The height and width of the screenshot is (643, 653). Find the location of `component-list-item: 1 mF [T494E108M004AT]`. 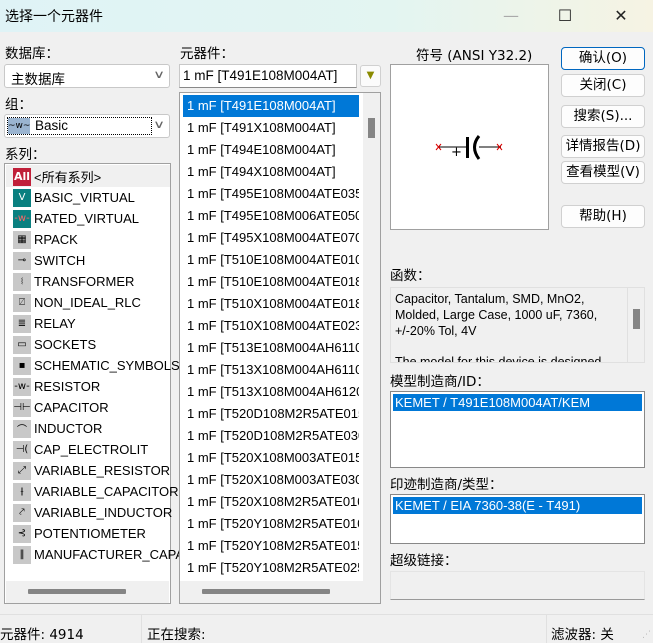

component-list-item: 1 mF [T494E108M004AT] is located at coordinates (271, 150).